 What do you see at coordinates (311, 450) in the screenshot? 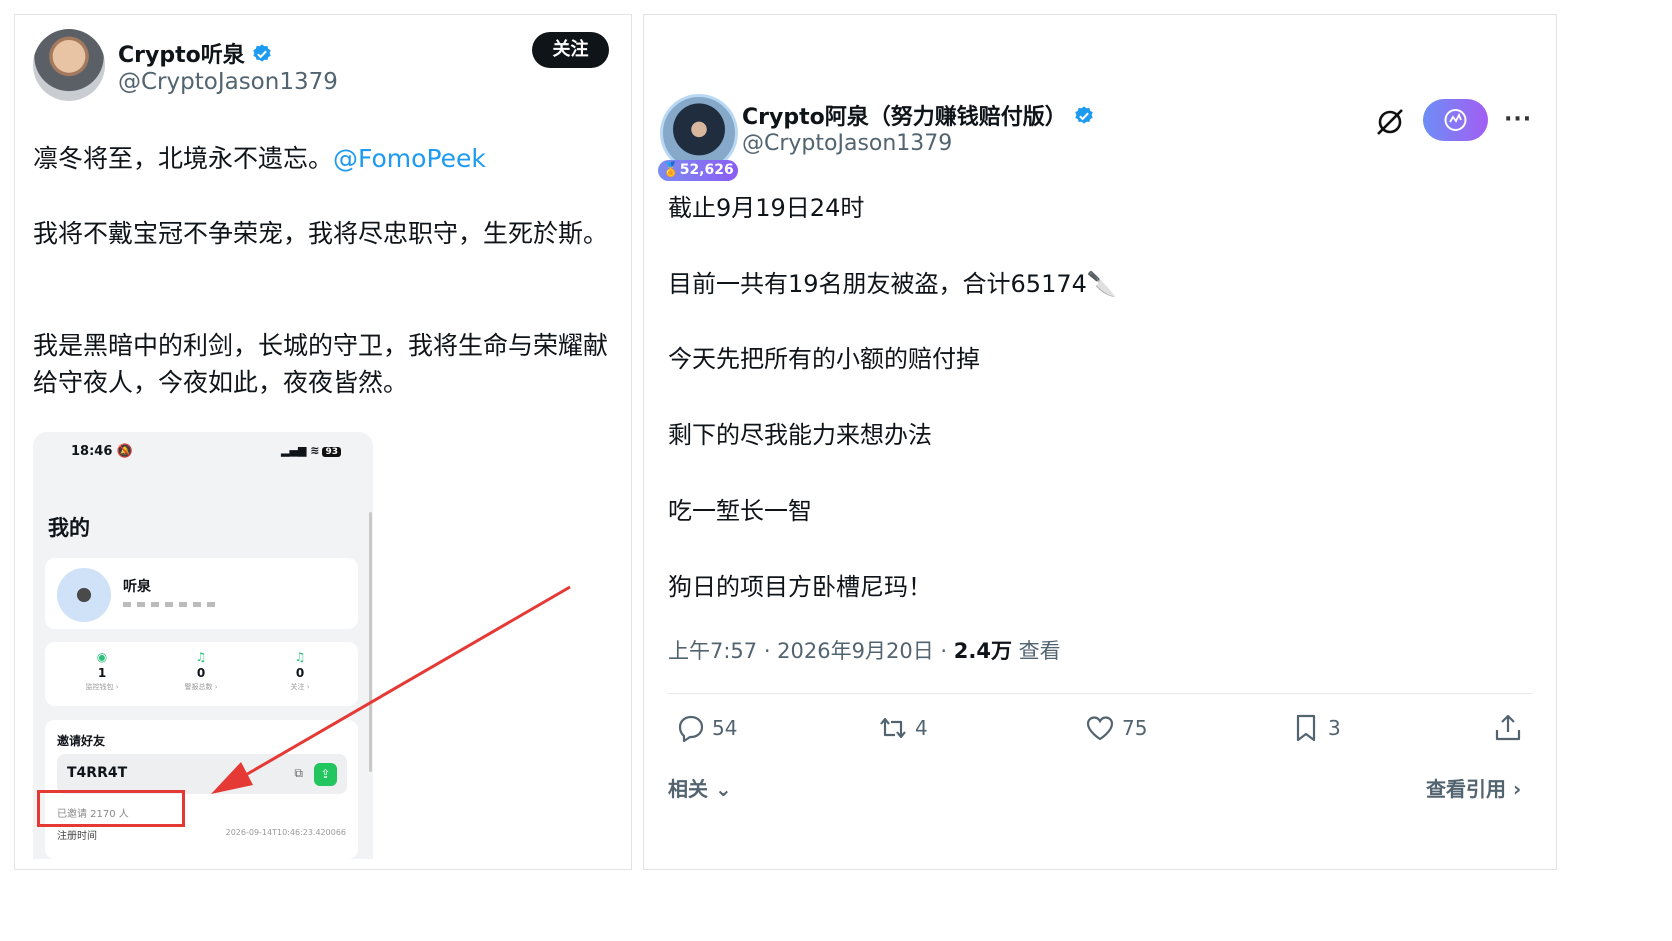
I see `phone-status-bar: ▂▄▆ ≋ 93` at bounding box center [311, 450].